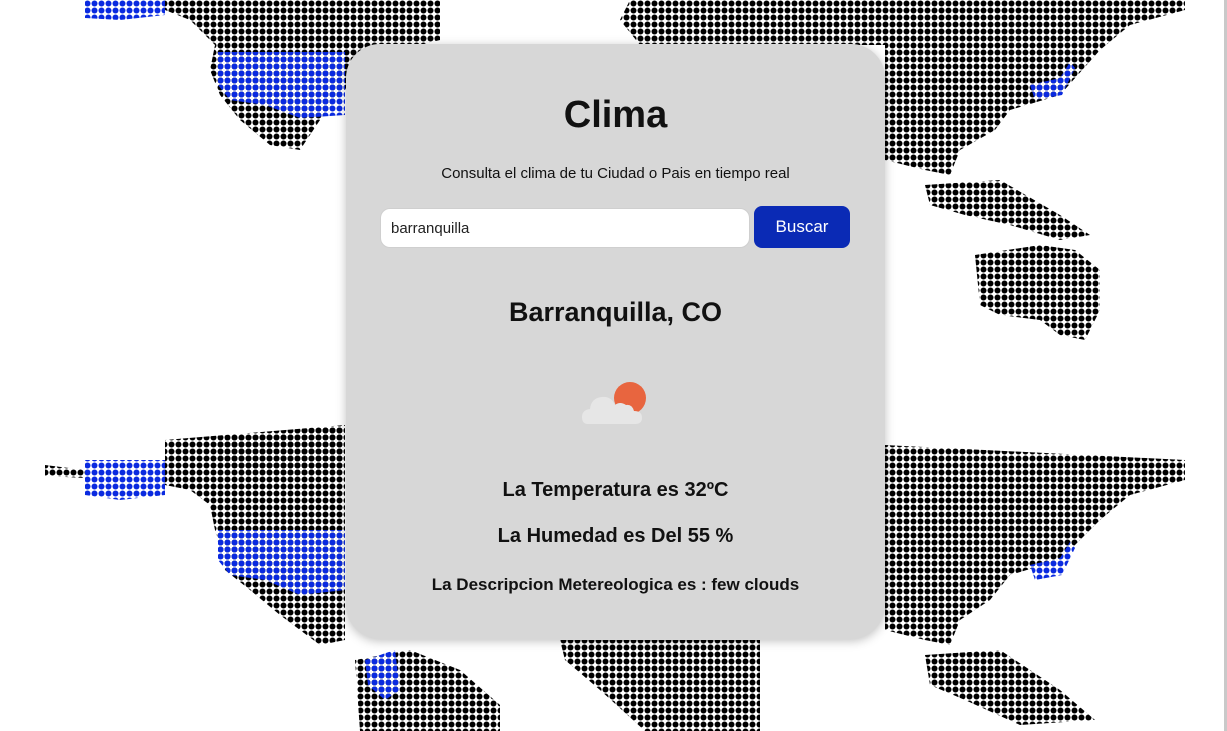 The height and width of the screenshot is (731, 1227). I want to click on map-alaska-top, so click(125, 10).